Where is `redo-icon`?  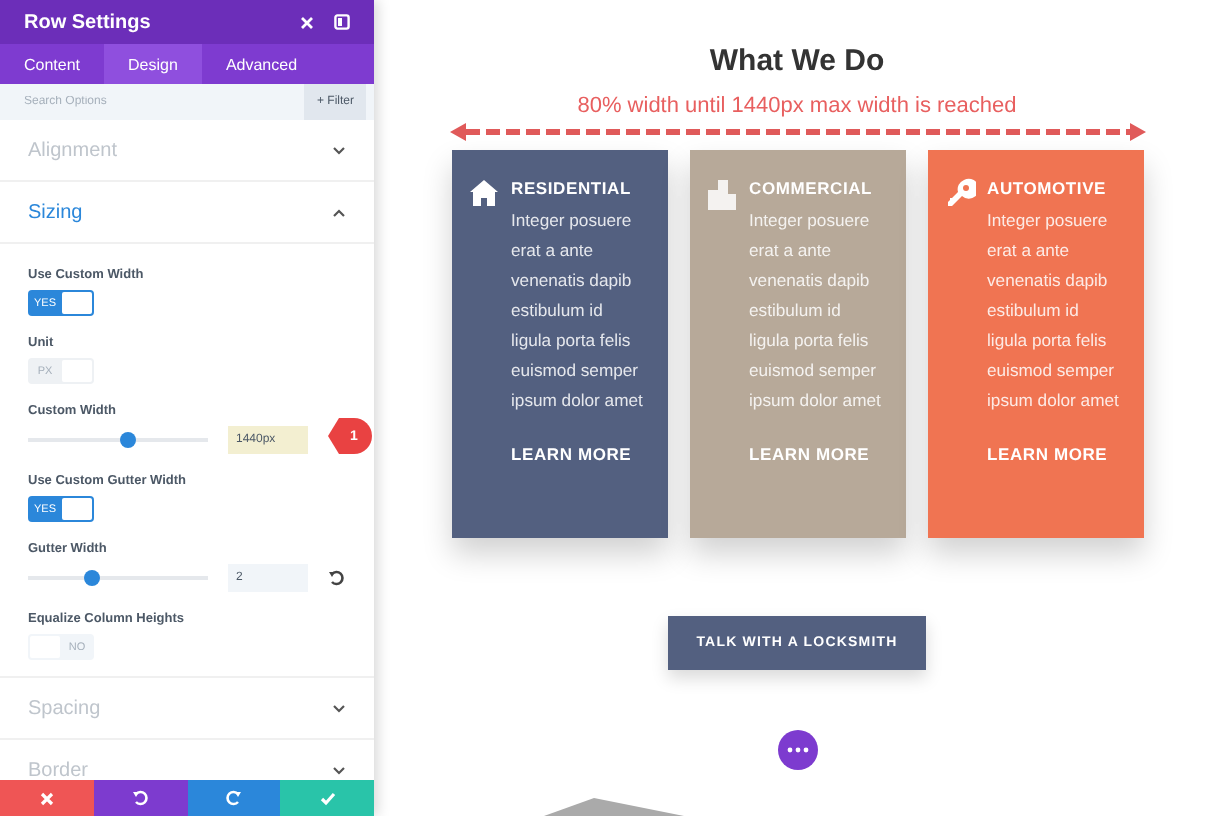 redo-icon is located at coordinates (233, 798).